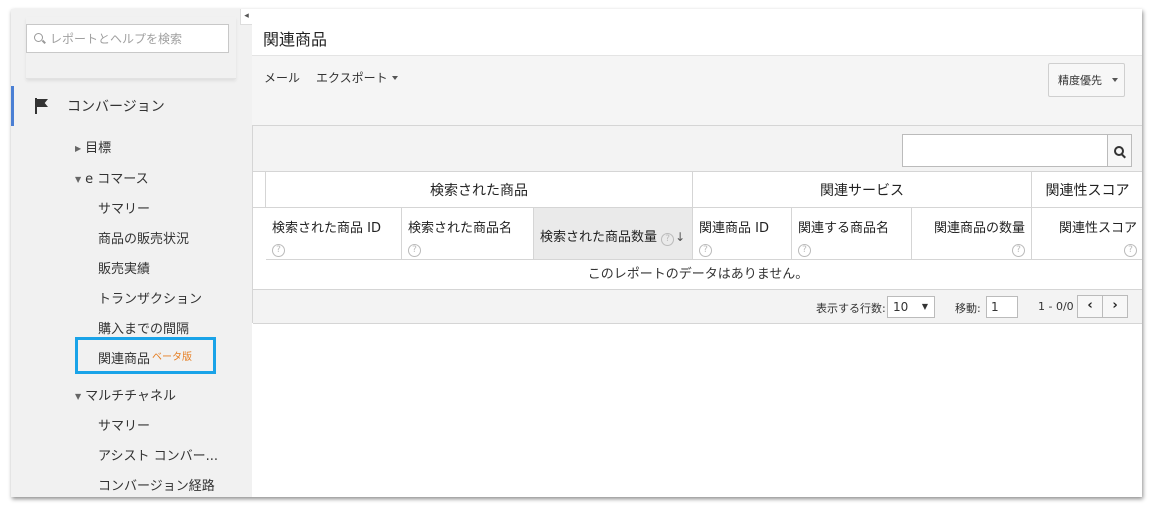  I want to click on precision-dropdown: 精度優先, so click(1086, 80).